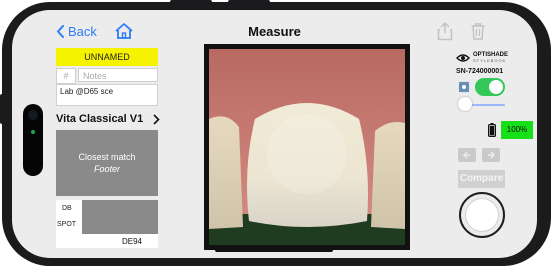 Image resolution: width=553 pixels, height=268 pixels. I want to click on closest-match-swatch: Closest match Footer, so click(107, 163).